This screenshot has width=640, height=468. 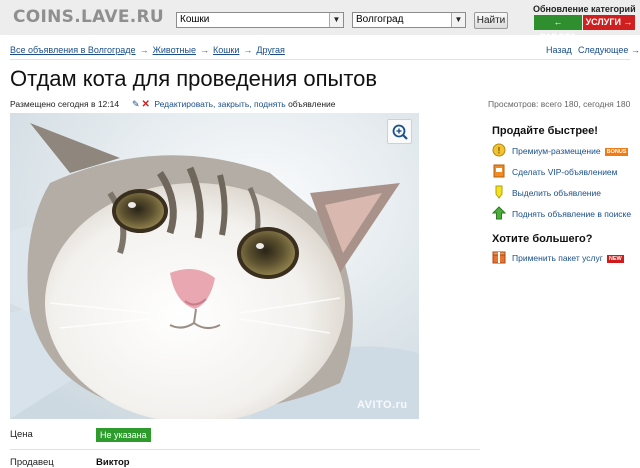 What do you see at coordinates (146, 104) in the screenshot?
I see `close-icon: ✕` at bounding box center [146, 104].